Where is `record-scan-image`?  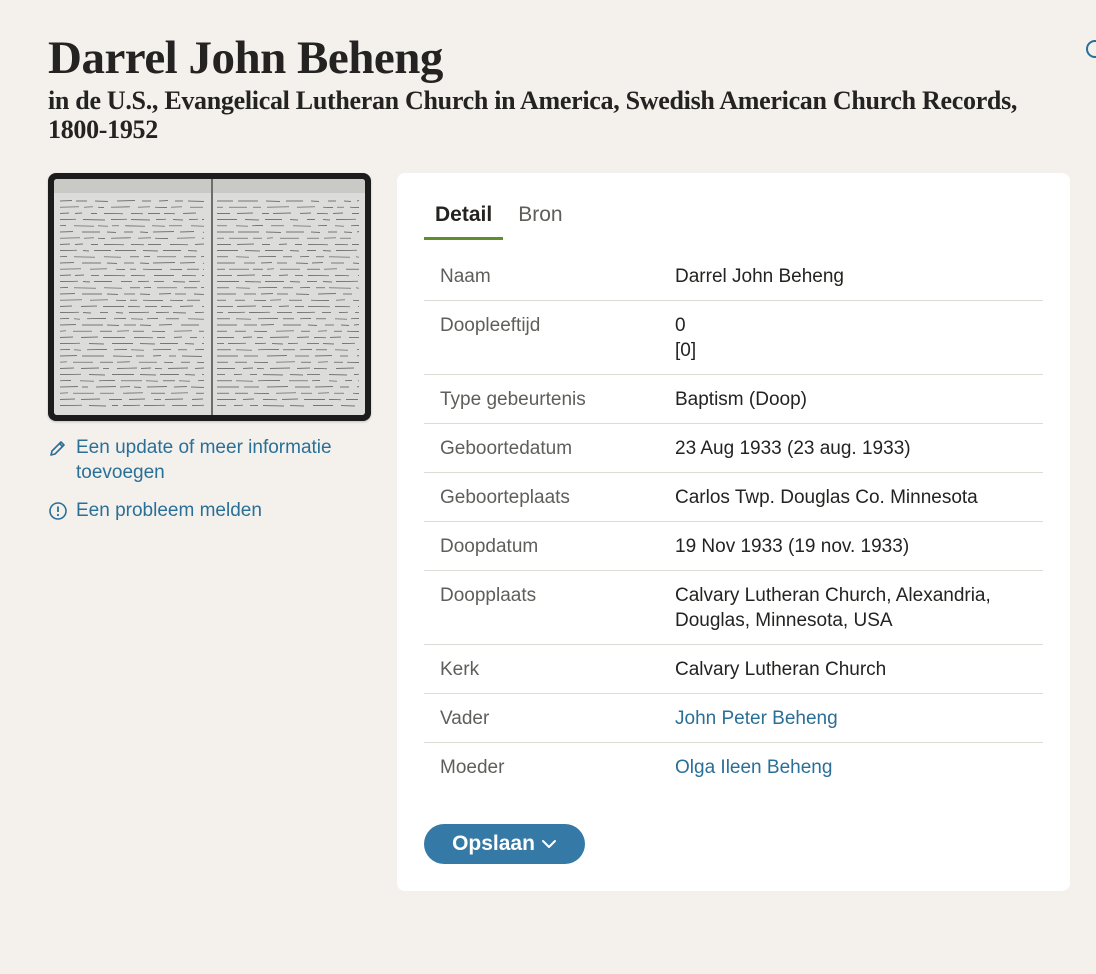 record-scan-image is located at coordinates (209, 297).